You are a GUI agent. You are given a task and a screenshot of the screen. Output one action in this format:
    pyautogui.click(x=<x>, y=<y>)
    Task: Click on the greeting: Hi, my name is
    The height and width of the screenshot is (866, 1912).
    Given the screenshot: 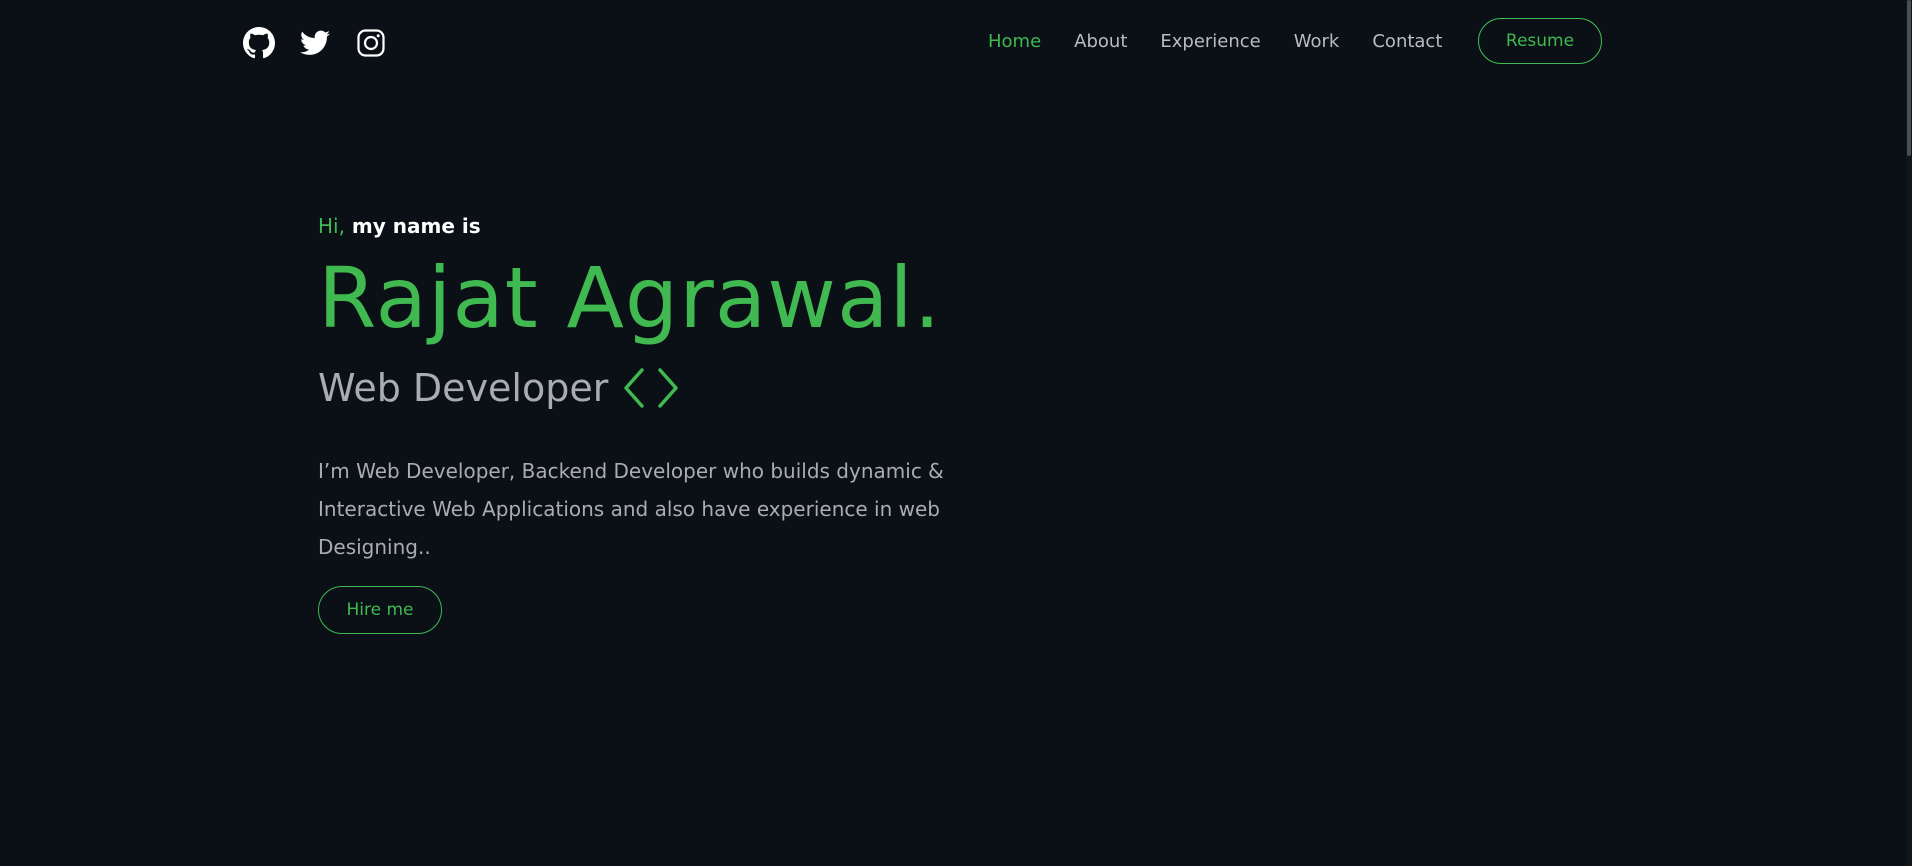 What is the action you would take?
    pyautogui.click(x=668, y=226)
    